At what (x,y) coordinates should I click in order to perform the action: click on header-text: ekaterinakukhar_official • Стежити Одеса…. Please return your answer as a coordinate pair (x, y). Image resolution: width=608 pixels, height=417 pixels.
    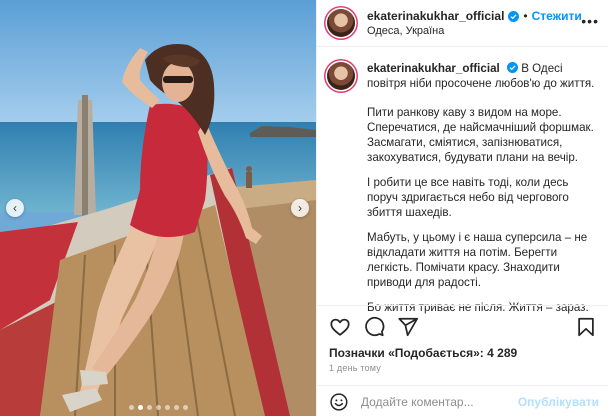
    Looking at the image, I should click on (474, 23).